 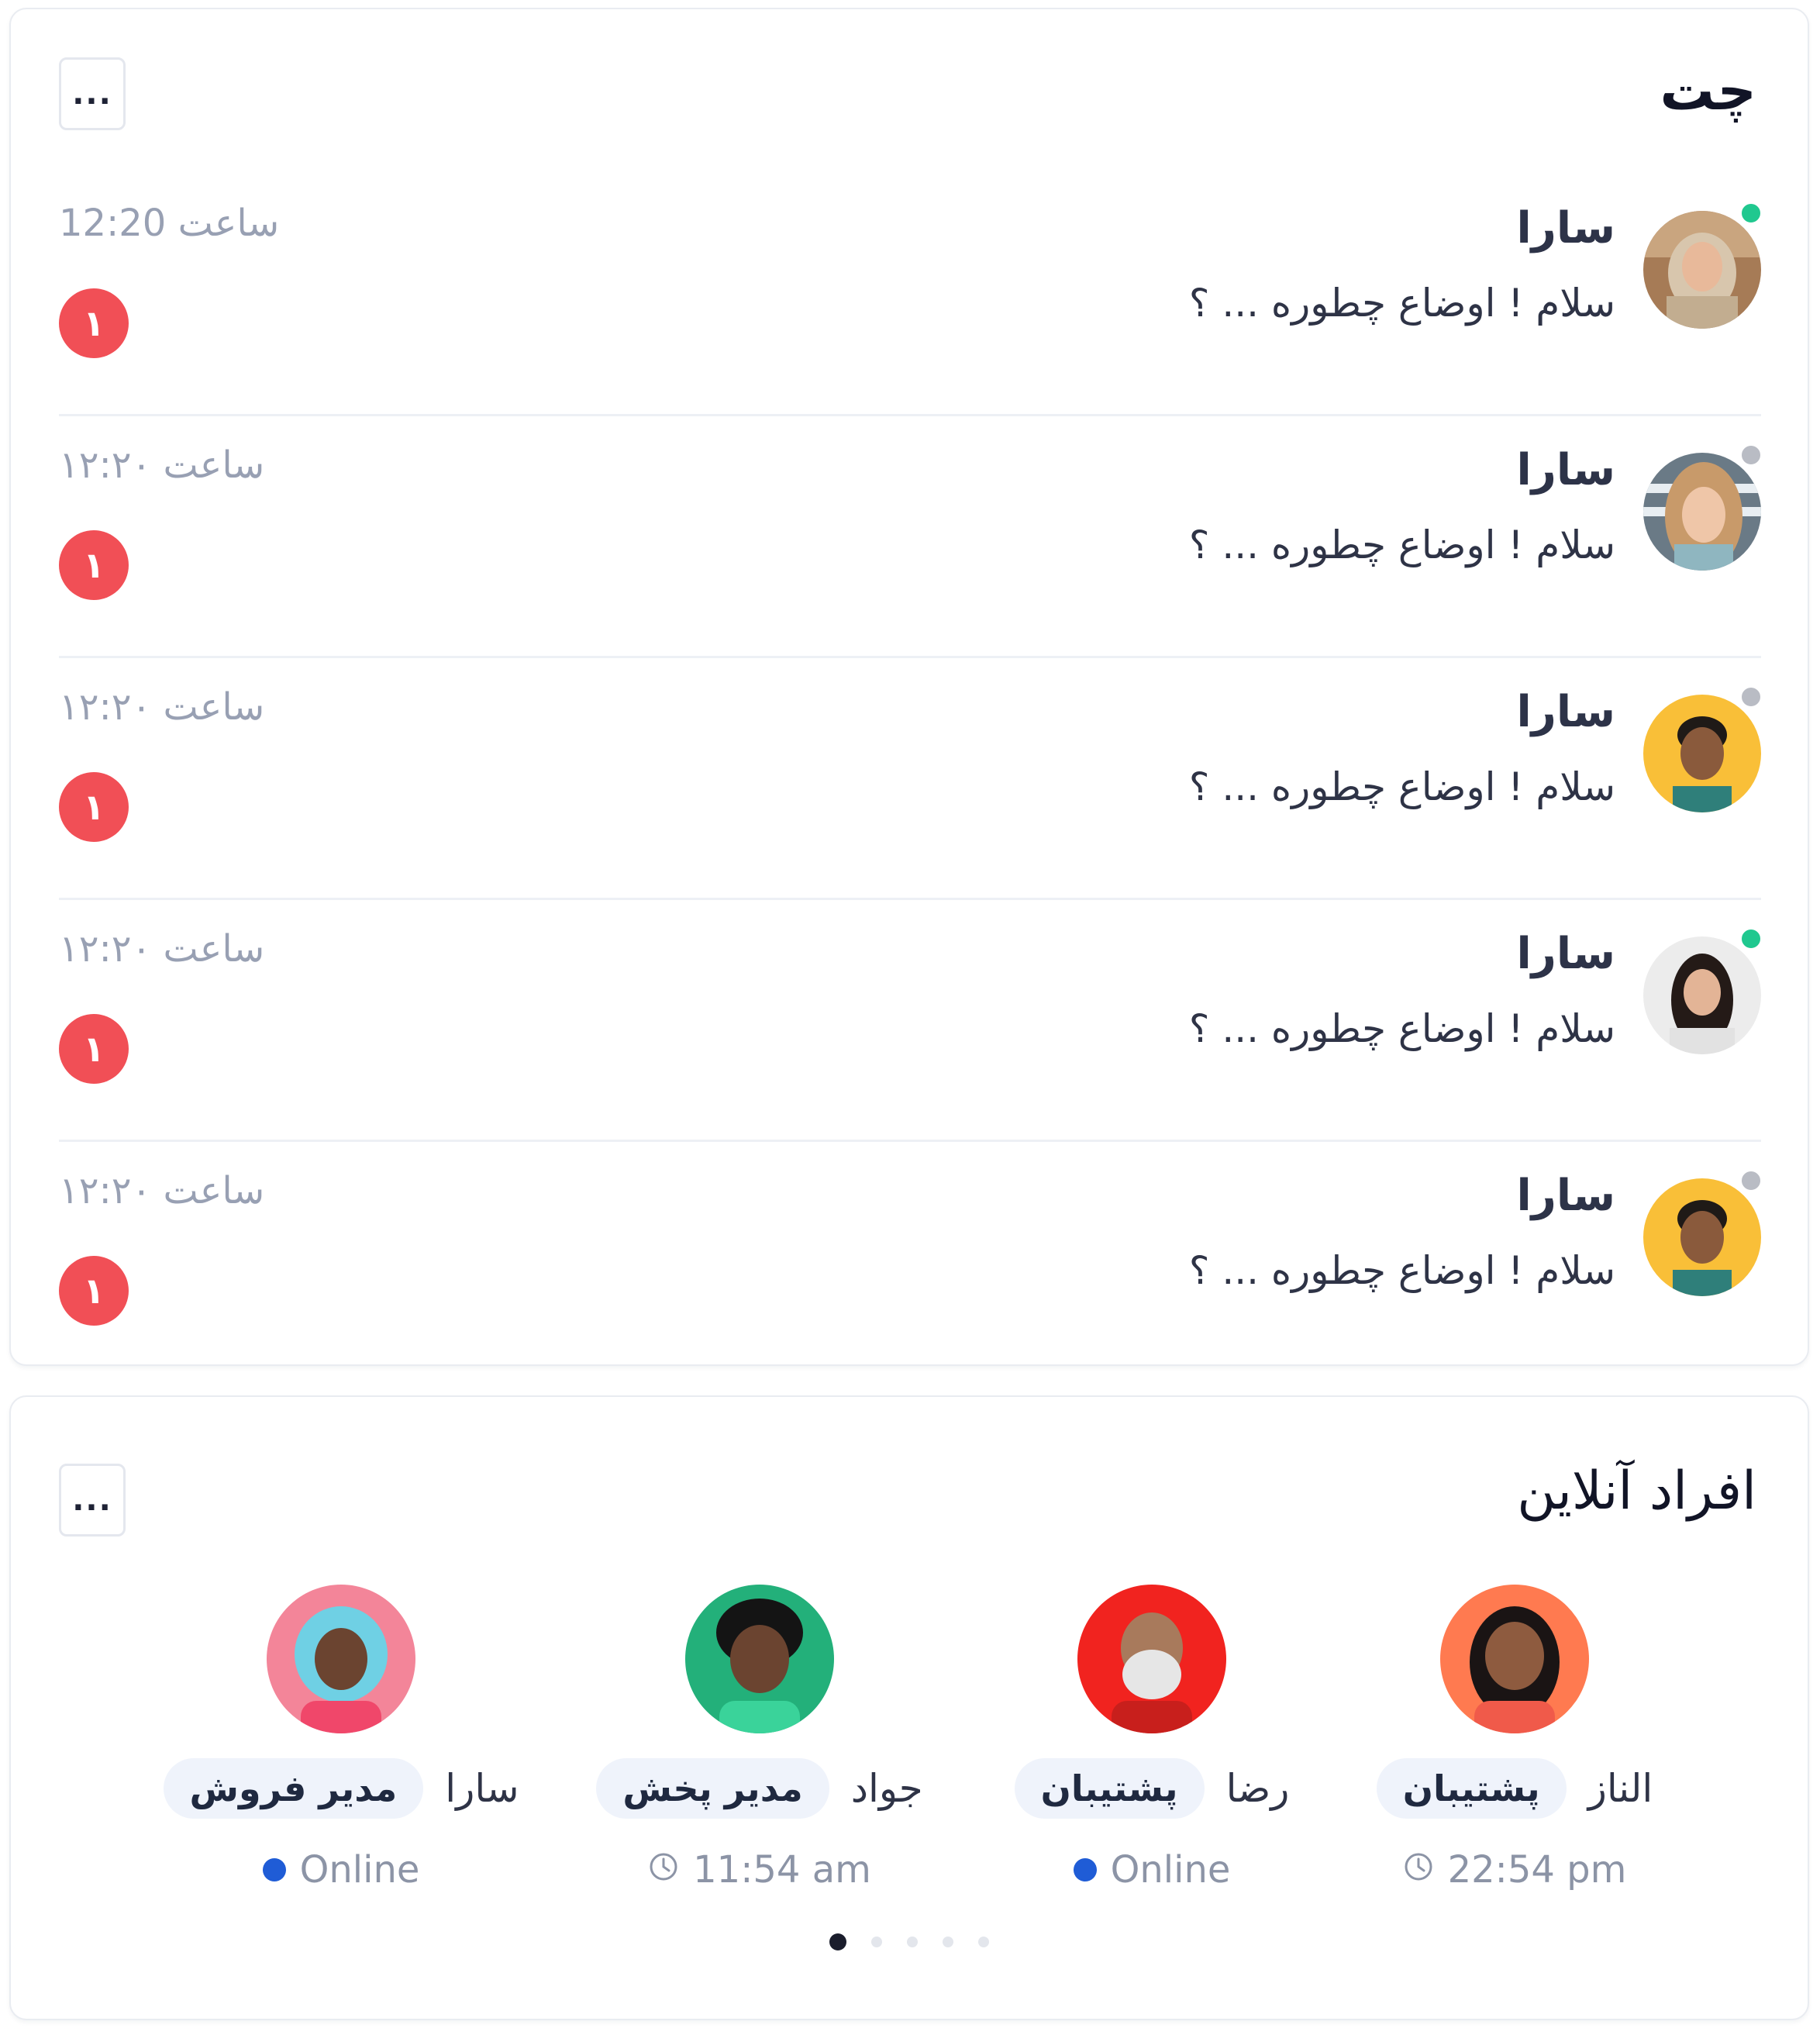 I want to click on role-badge: مدیر فروش, so click(x=294, y=1788).